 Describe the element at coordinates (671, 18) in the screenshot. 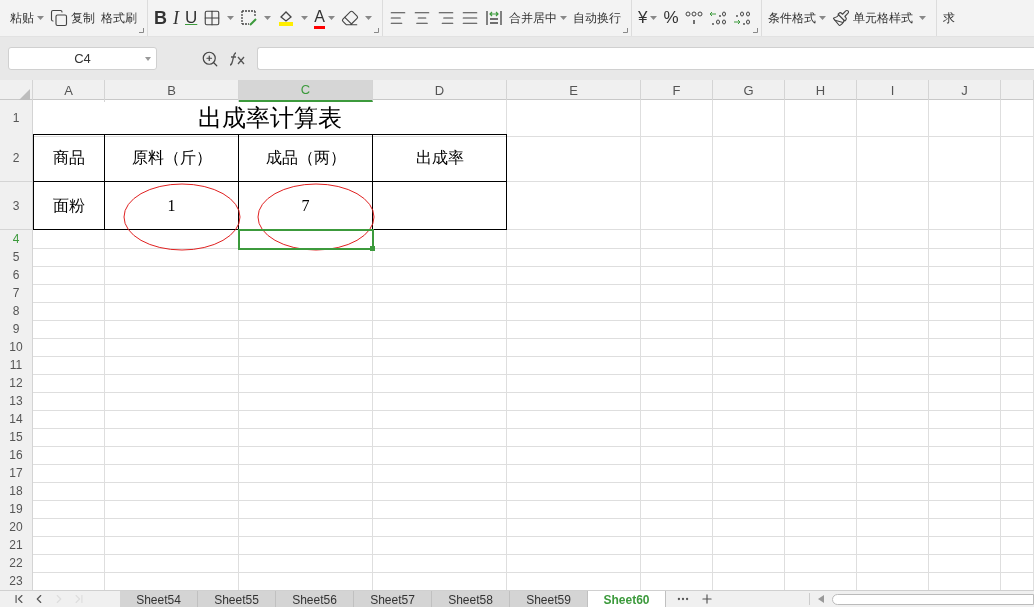

I see `toolbar-button: %` at that location.